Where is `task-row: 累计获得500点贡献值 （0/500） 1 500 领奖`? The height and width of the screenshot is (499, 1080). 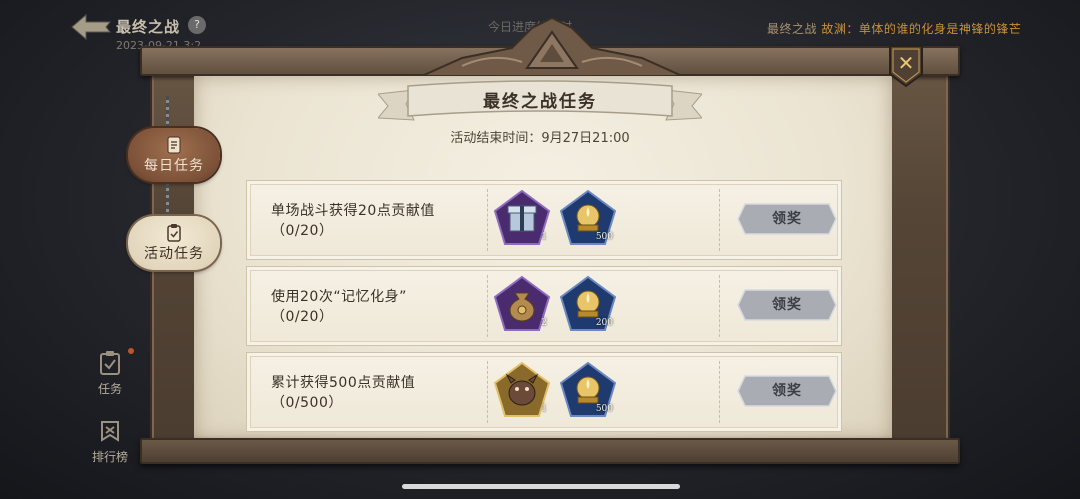
task-row: 累计获得500点贡献值 （0/500） 1 500 领奖 is located at coordinates (544, 392).